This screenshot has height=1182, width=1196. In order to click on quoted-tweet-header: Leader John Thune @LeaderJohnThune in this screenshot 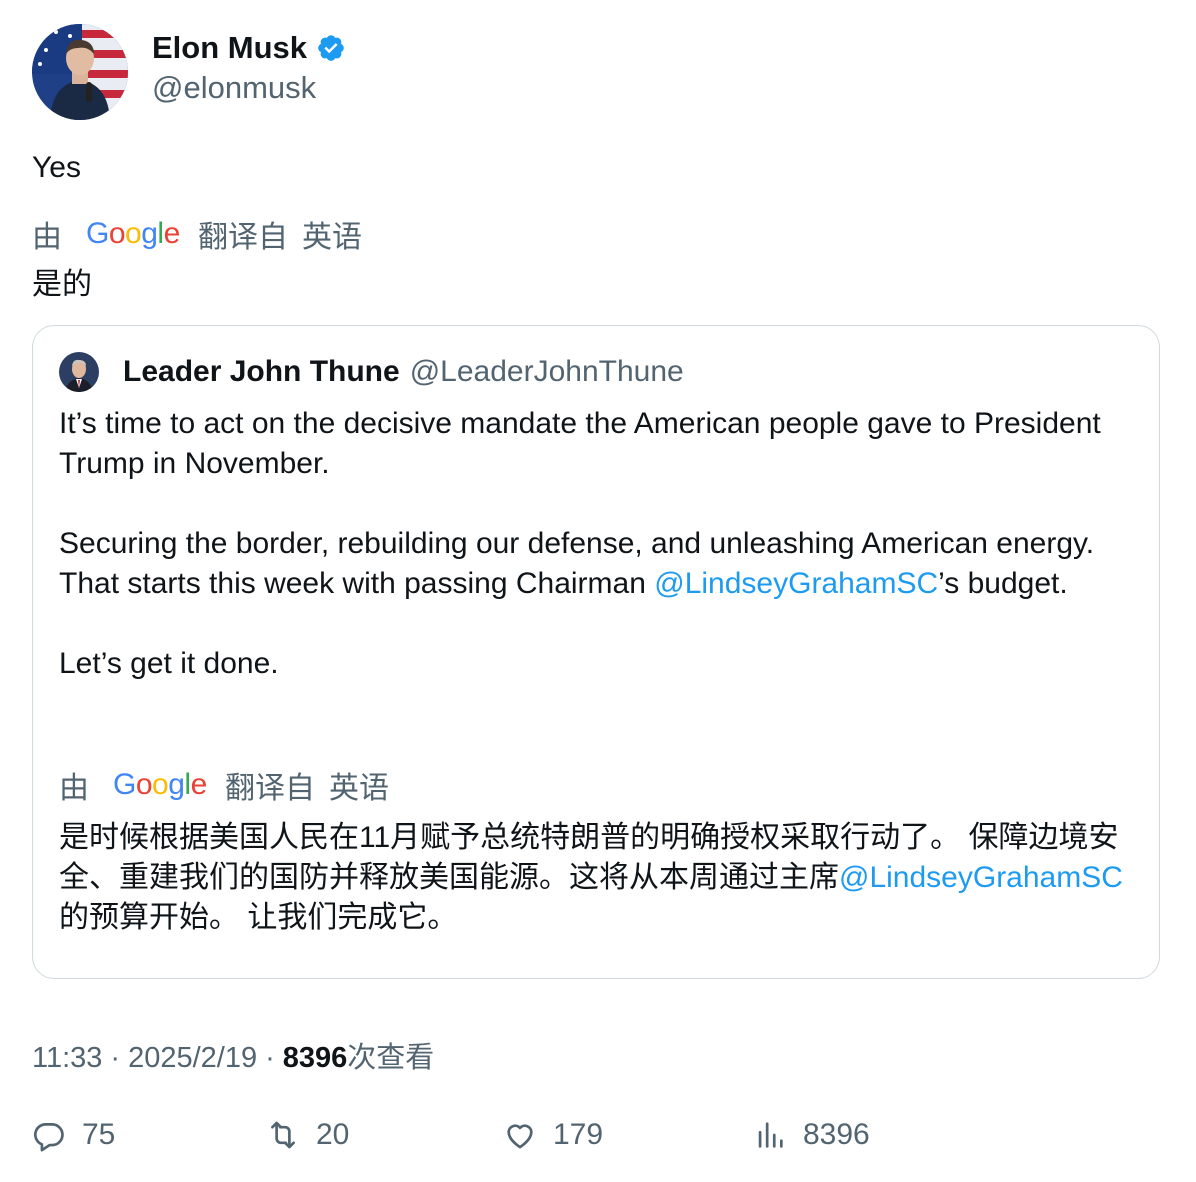, I will do `click(371, 372)`.